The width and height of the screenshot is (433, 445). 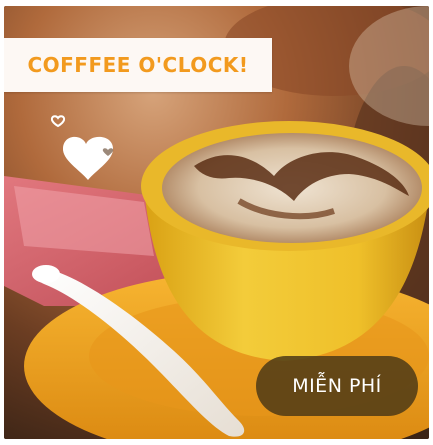 I want to click on free-badge: MIỄN PHÍ, so click(x=337, y=386).